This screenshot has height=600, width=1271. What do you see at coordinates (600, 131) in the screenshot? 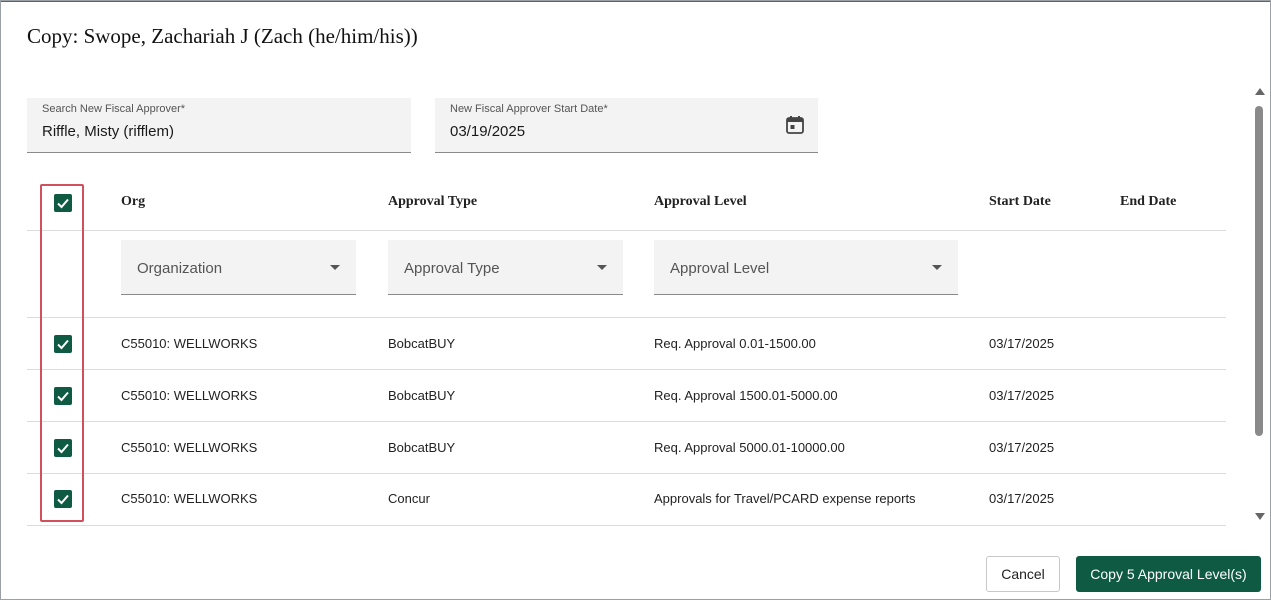
I see `start-date-input` at bounding box center [600, 131].